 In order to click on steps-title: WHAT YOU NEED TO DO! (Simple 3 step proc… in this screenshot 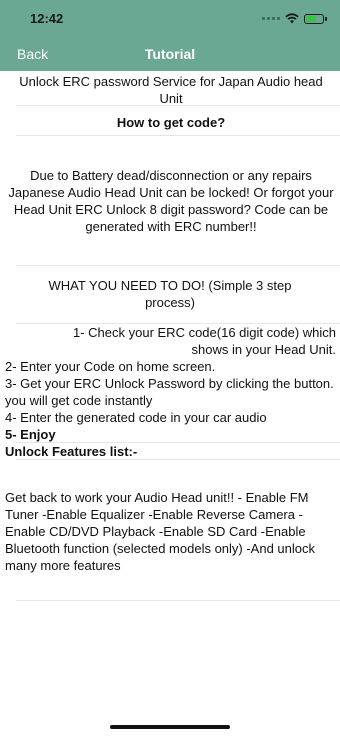, I will do `click(170, 294)`.